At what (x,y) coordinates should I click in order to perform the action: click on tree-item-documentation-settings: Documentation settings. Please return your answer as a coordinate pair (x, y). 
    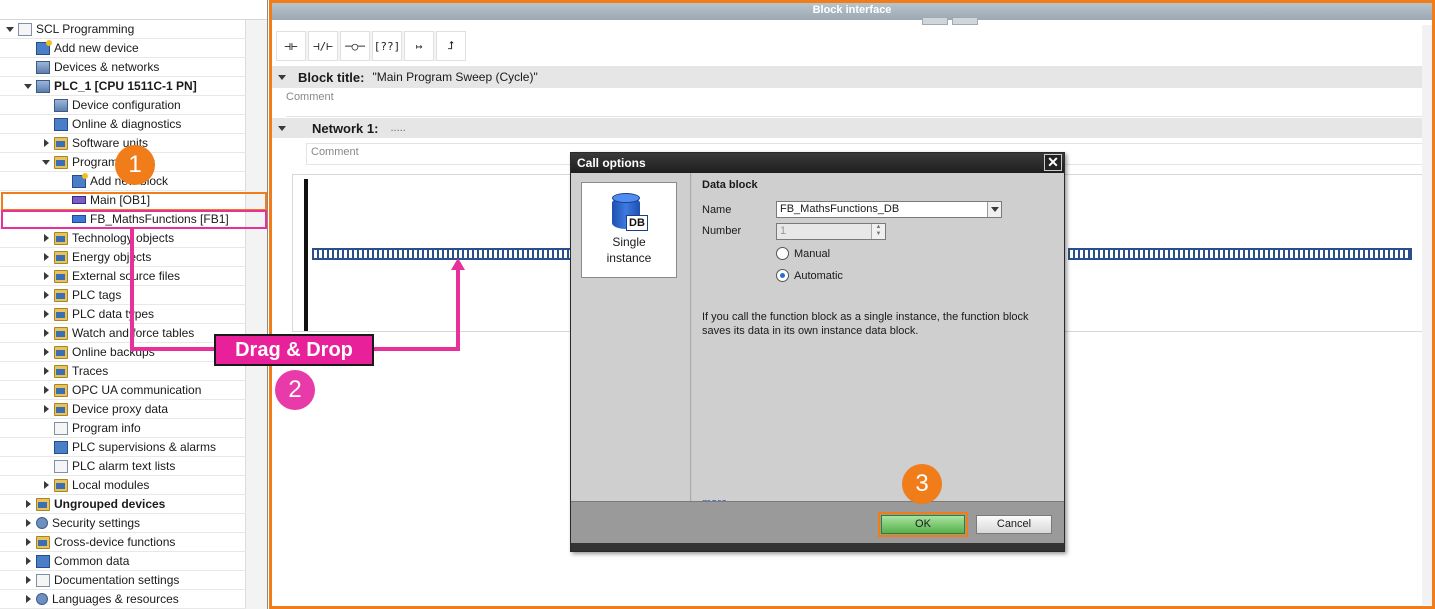
    Looking at the image, I should click on (123, 580).